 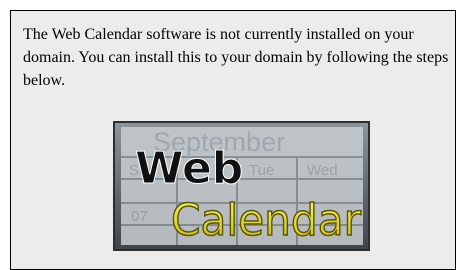 I want to click on logo-word-web: Web, so click(x=189, y=168).